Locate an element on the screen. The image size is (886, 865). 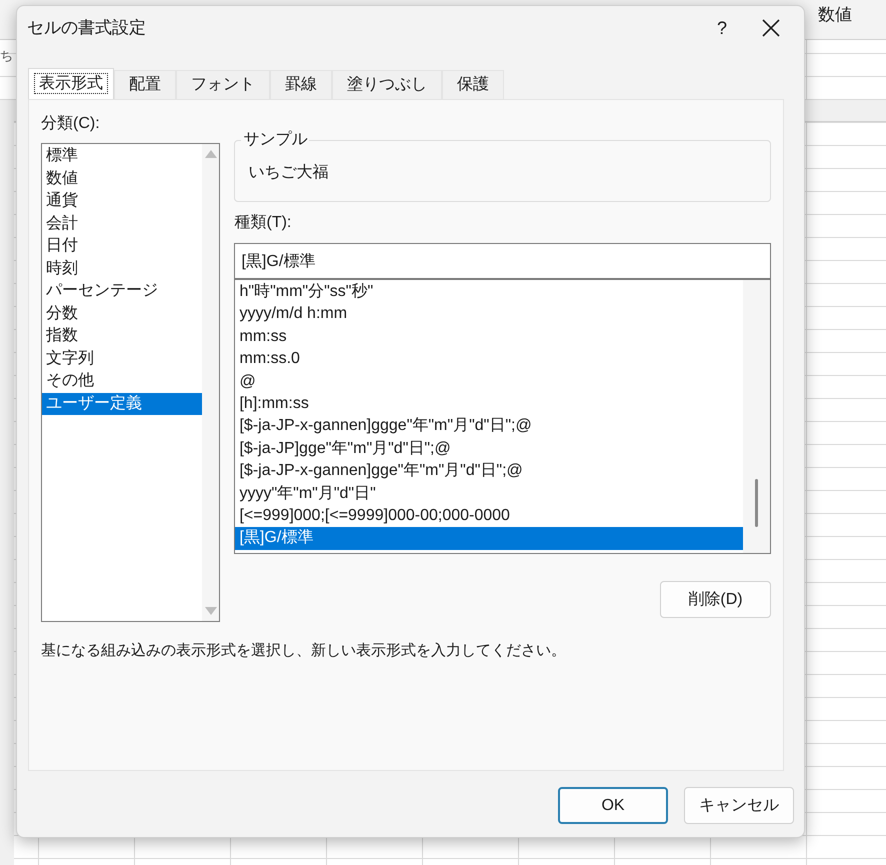
category-label: 分類(C): is located at coordinates (71, 124).